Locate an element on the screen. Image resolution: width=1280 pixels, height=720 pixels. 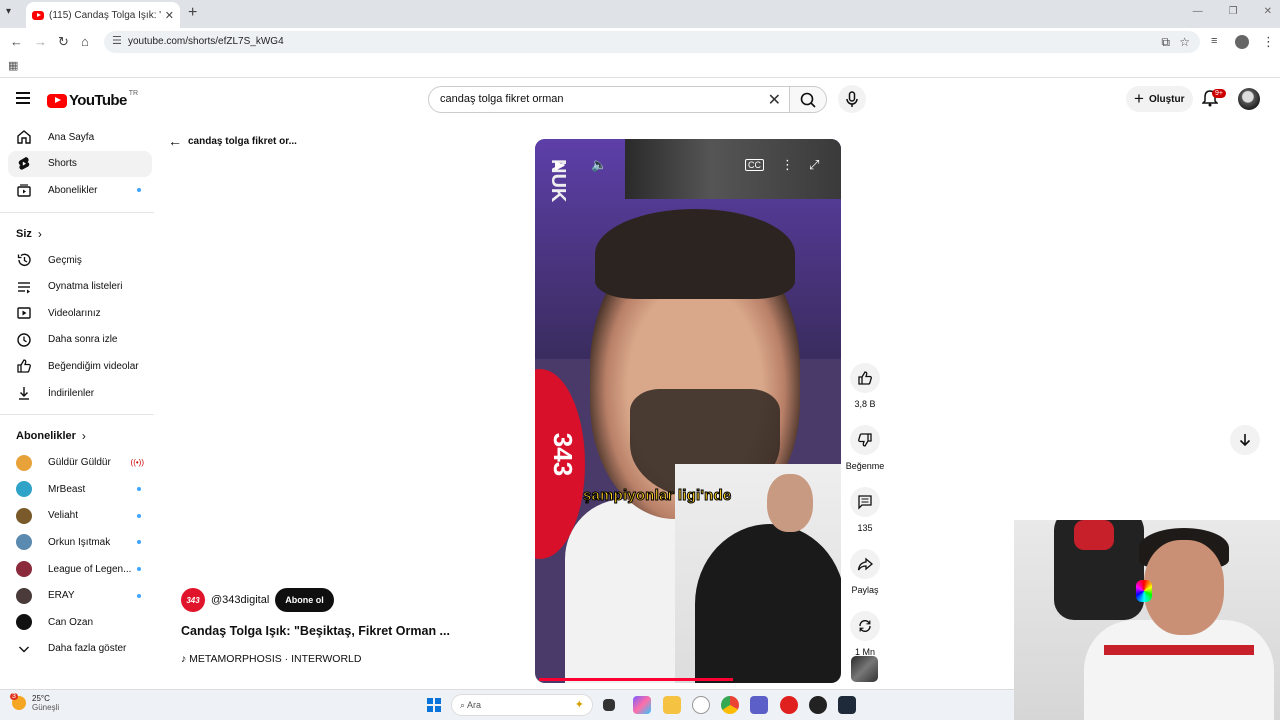
share-button: Paylaş is located at coordinates (865, 578).